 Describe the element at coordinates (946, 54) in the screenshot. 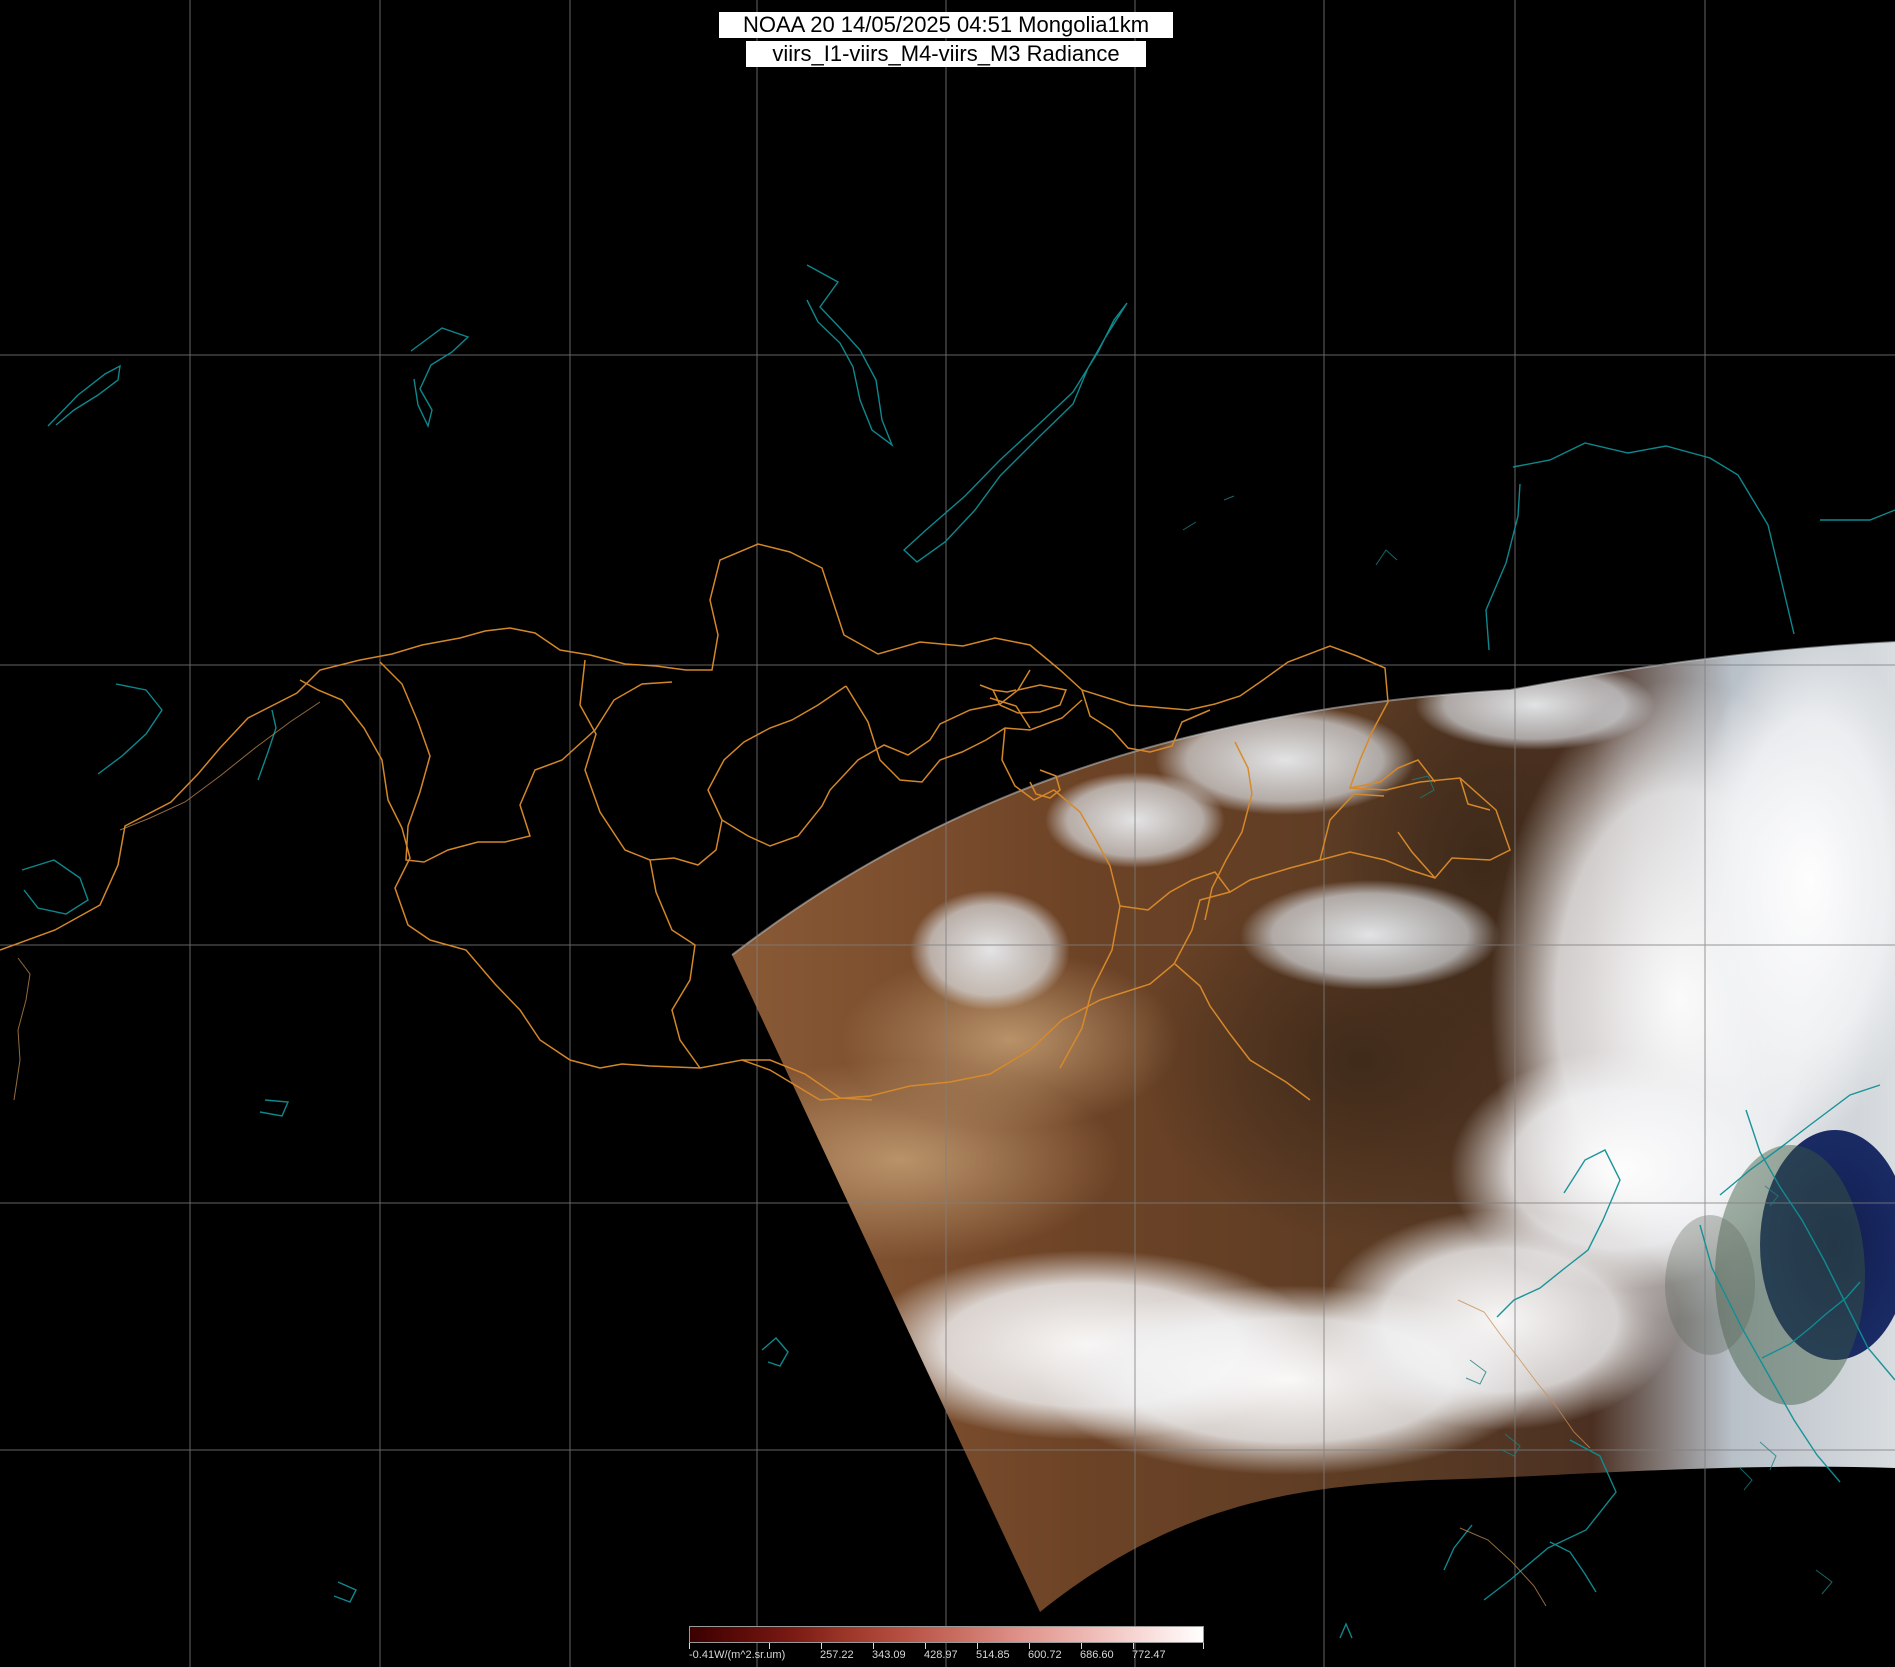

I see `map-title-line2: viirs_I1-viirs_M4-viirs_M3 Radiance` at that location.